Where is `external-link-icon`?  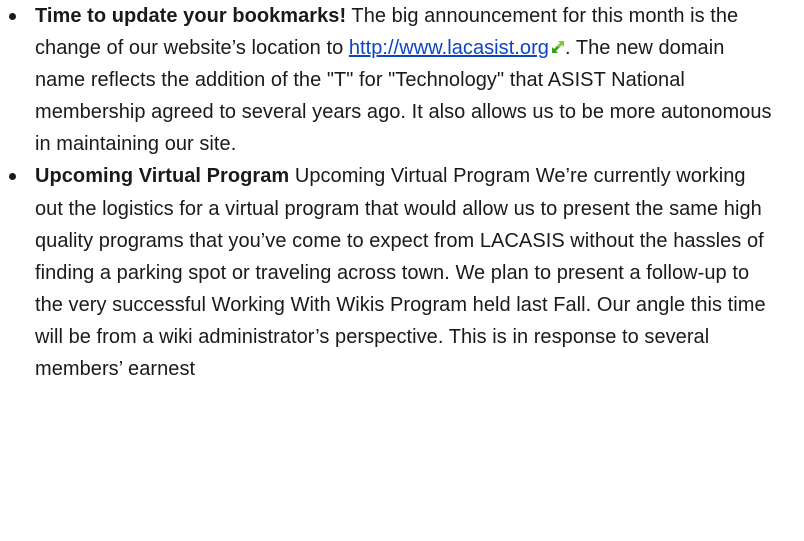
external-link-icon is located at coordinates (557, 47).